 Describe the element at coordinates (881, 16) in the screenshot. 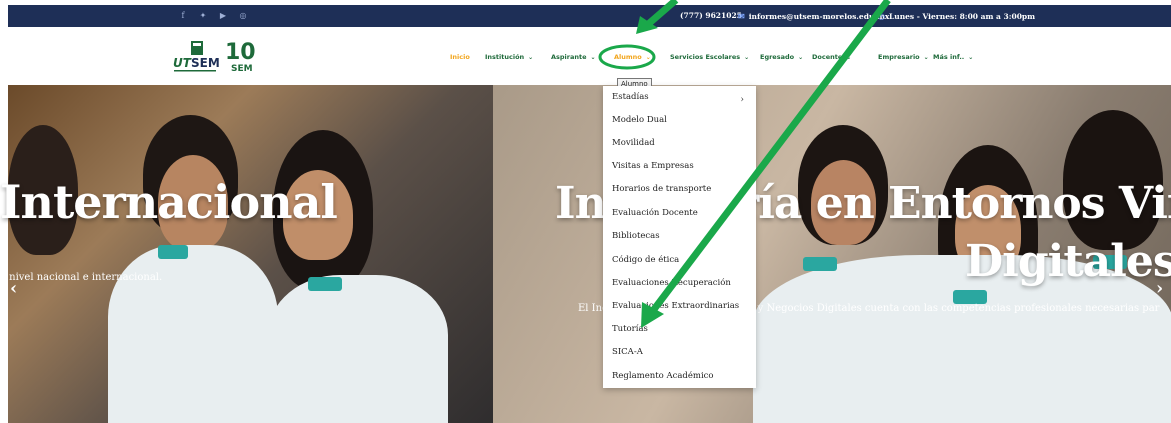

I see `clock-icon: ◷` at that location.